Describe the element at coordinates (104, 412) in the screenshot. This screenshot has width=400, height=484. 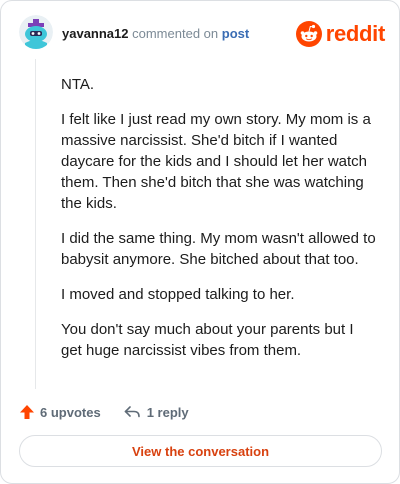
I see `comment-actions: 6 upvotes 1 reply` at that location.